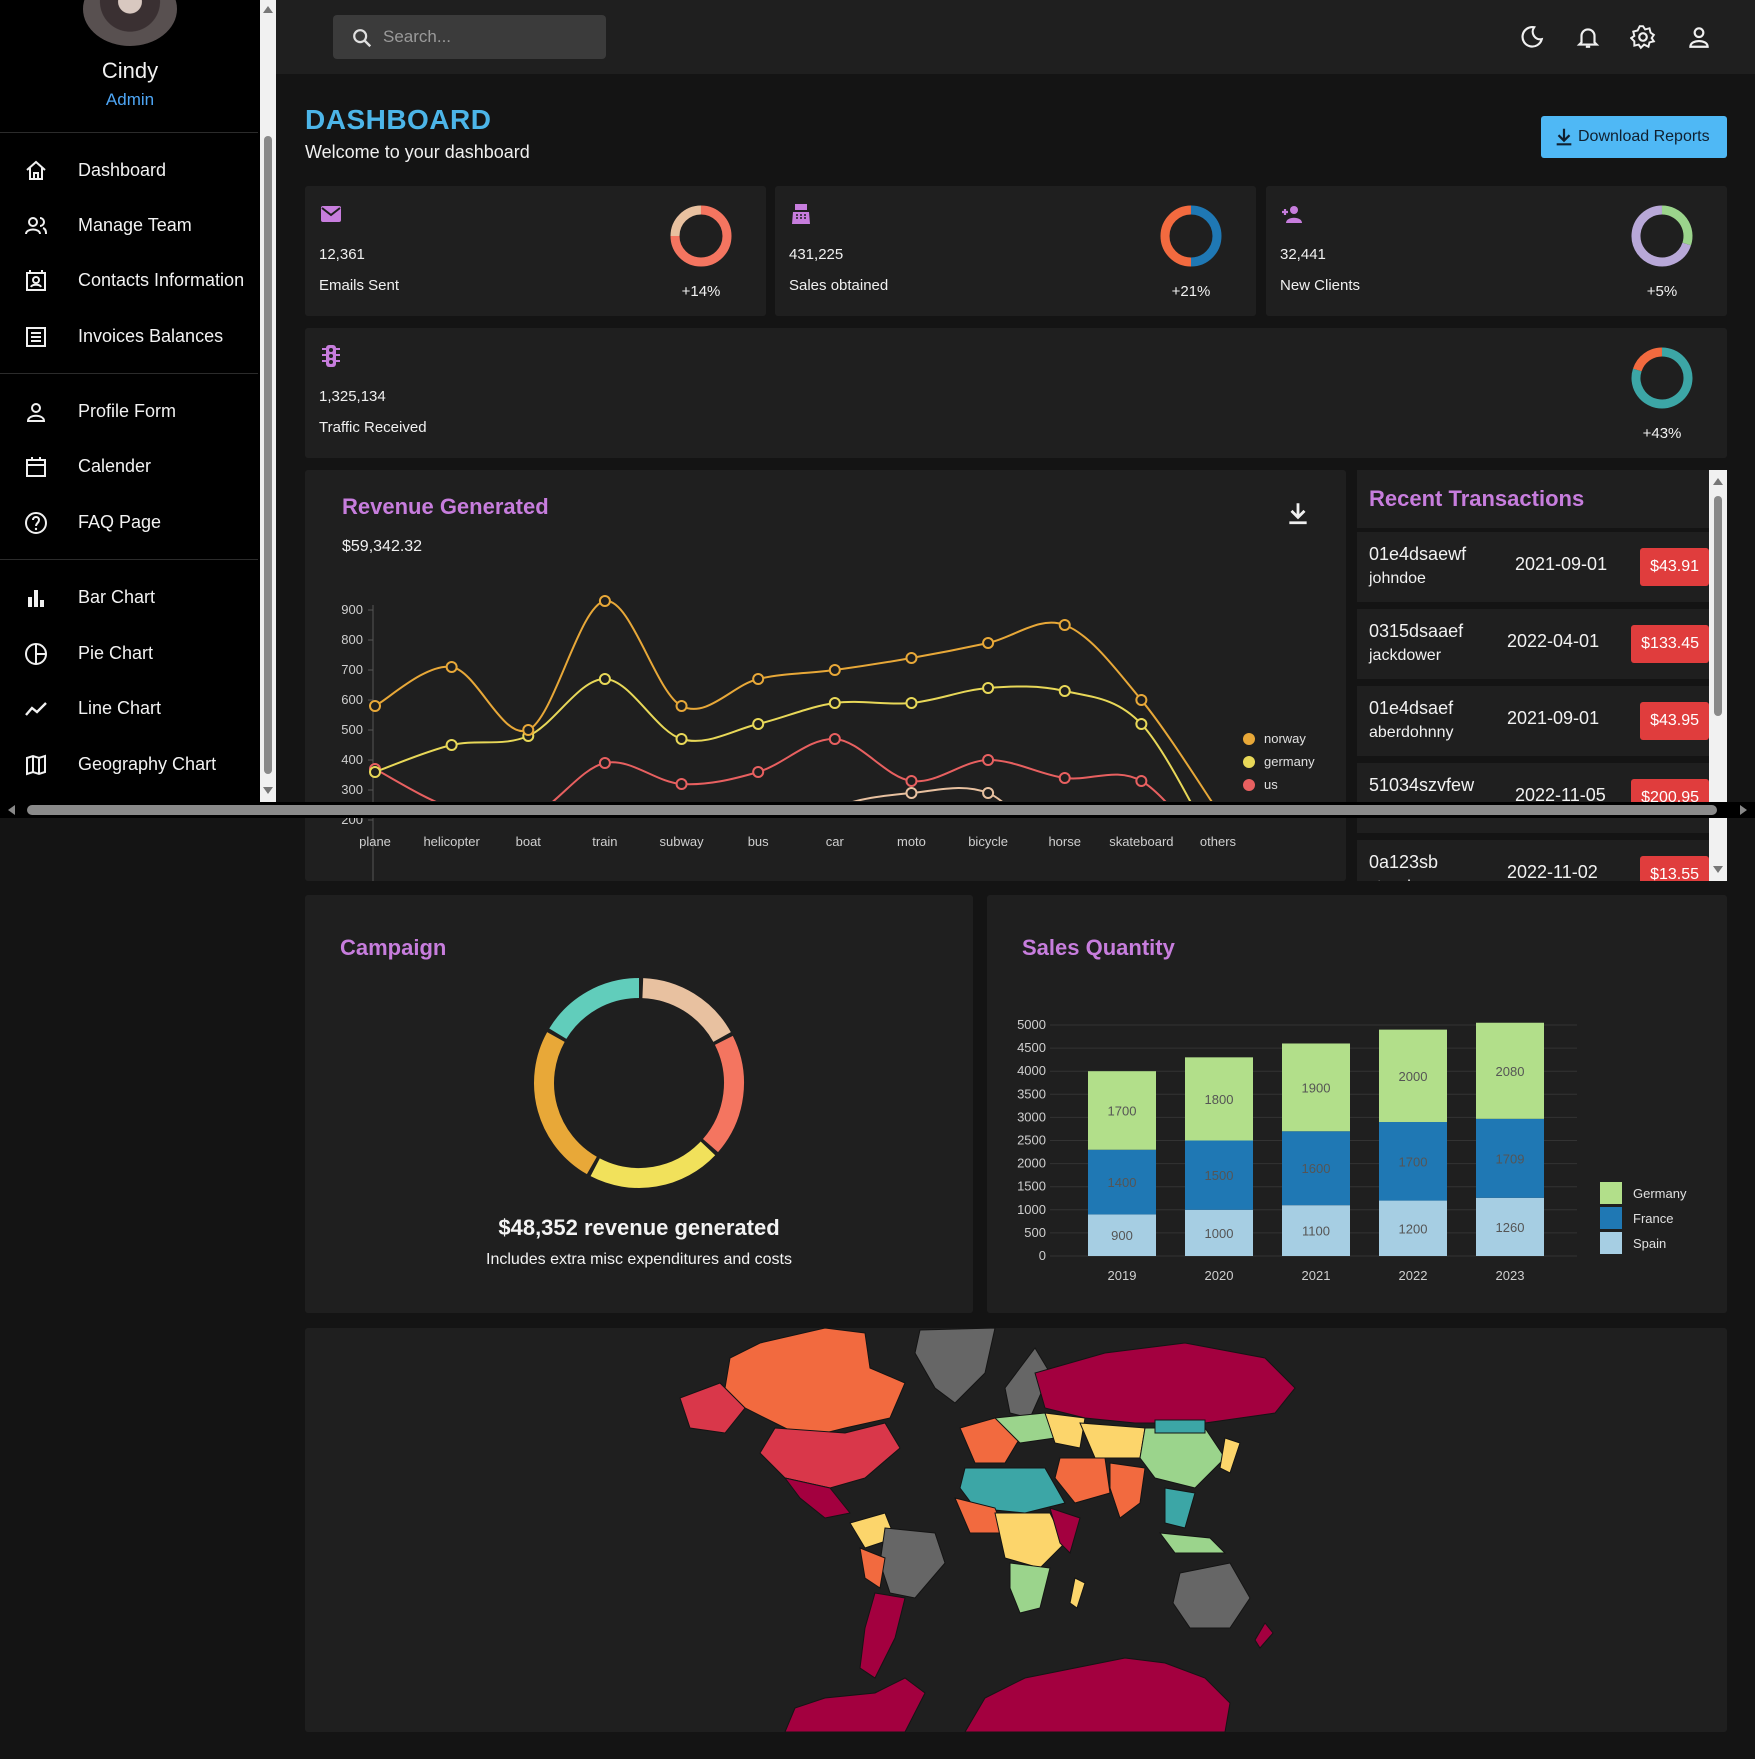 This screenshot has height=1759, width=1755. What do you see at coordinates (793, 700) in the screenshot?
I see `series-line` at bounding box center [793, 700].